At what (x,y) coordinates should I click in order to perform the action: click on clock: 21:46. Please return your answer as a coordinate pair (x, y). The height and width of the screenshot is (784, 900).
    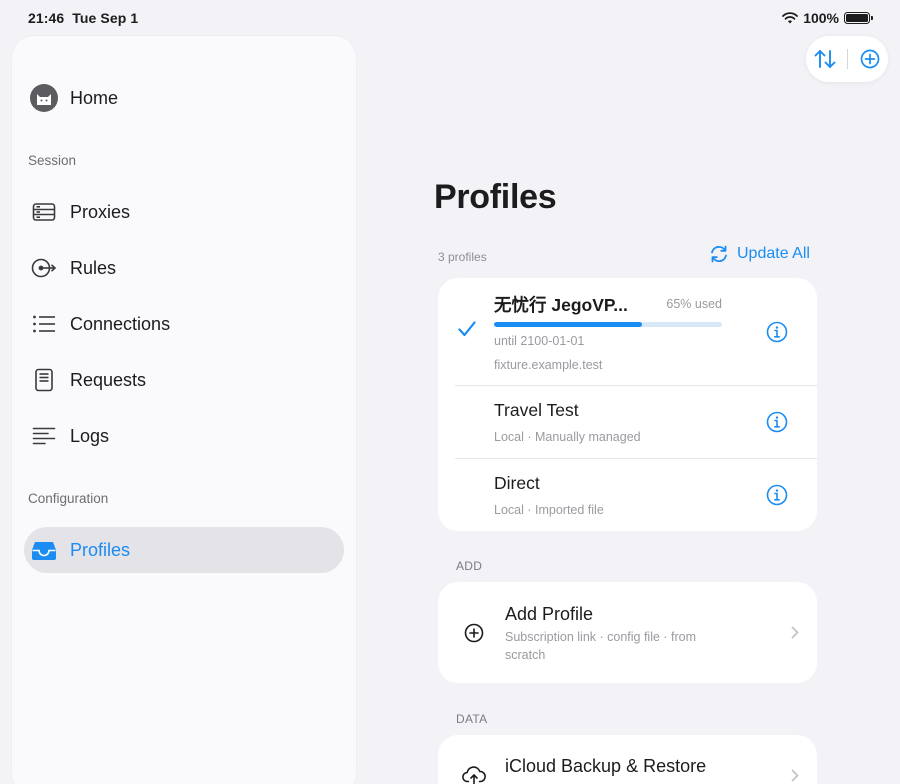
    Looking at the image, I should click on (46, 18).